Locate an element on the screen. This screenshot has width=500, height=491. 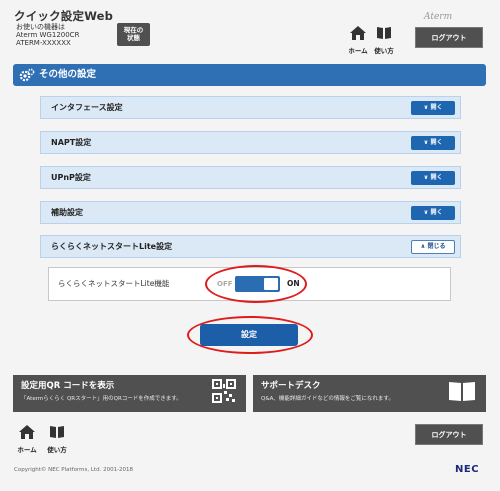
status-button-line1: 現在の is located at coordinates (133, 30).